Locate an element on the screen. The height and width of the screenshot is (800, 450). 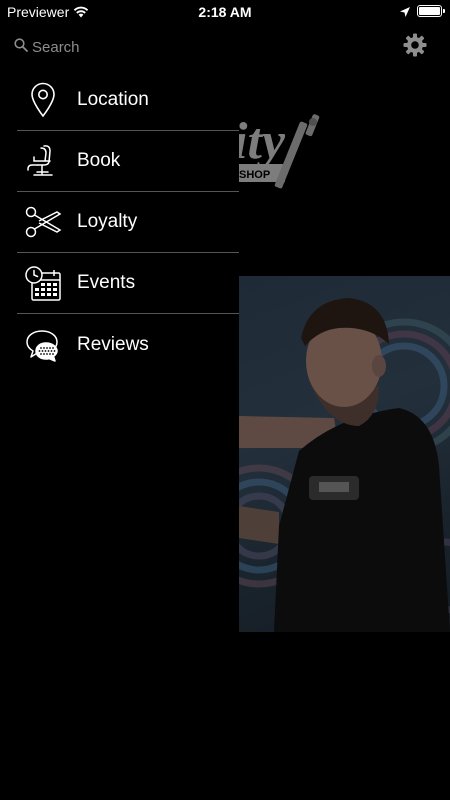
location-arrow-icon is located at coordinates (405, 14).